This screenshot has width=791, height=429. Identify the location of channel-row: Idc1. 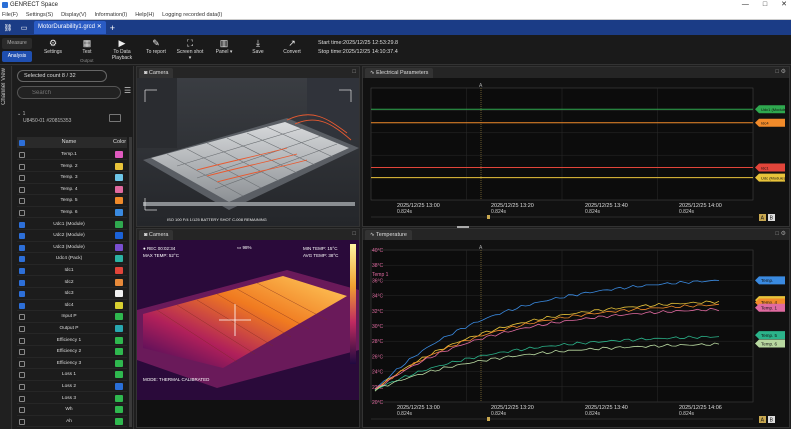
(72, 271).